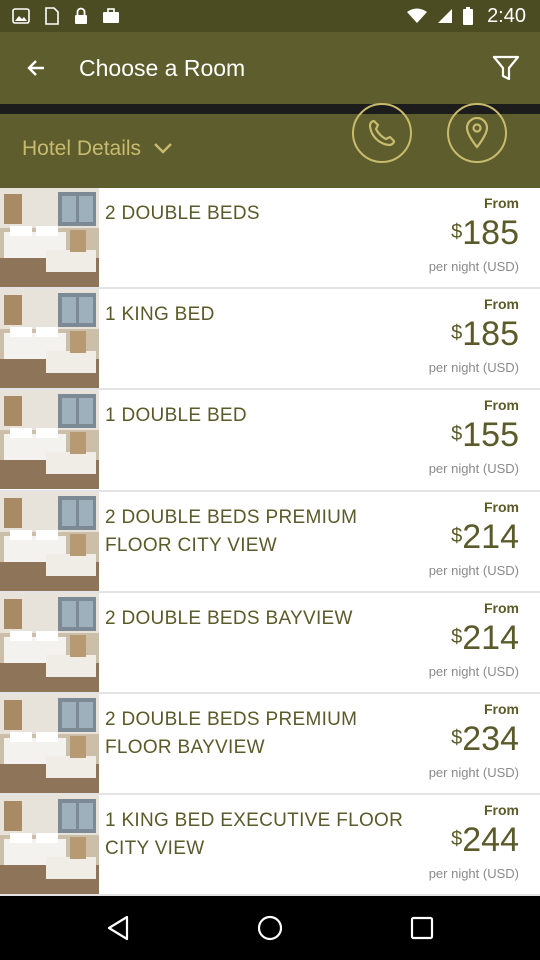 This screenshot has height=960, width=540. Describe the element at coordinates (270, 68) in the screenshot. I see `app-bar: Choose a Room` at that location.